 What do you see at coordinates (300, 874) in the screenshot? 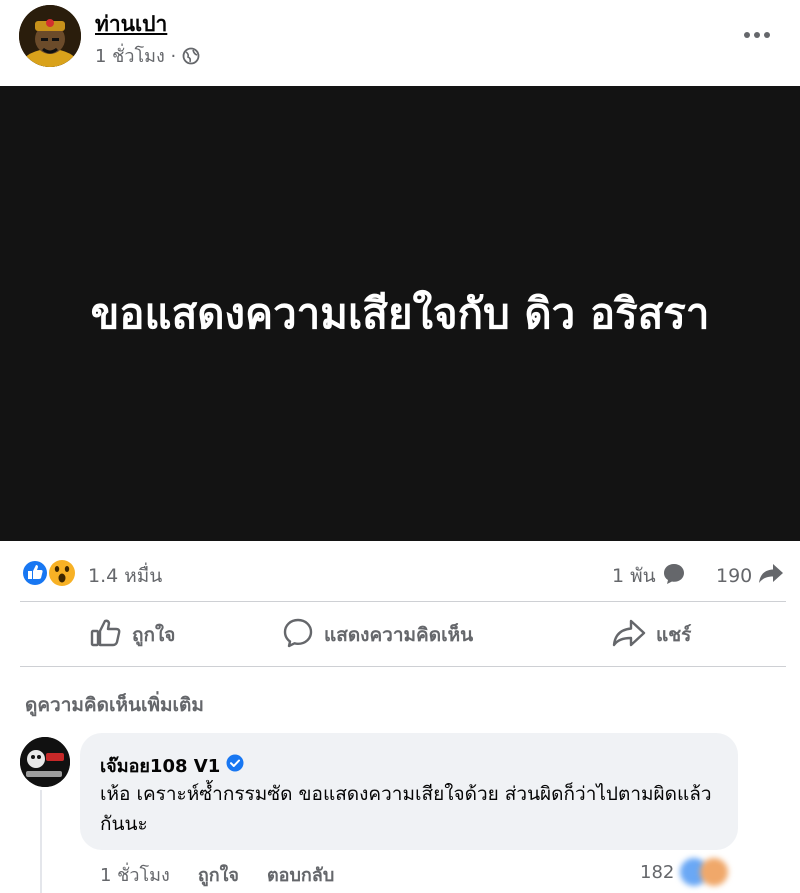
I see `comment-reply-button: ตอบกลับ` at bounding box center [300, 874].